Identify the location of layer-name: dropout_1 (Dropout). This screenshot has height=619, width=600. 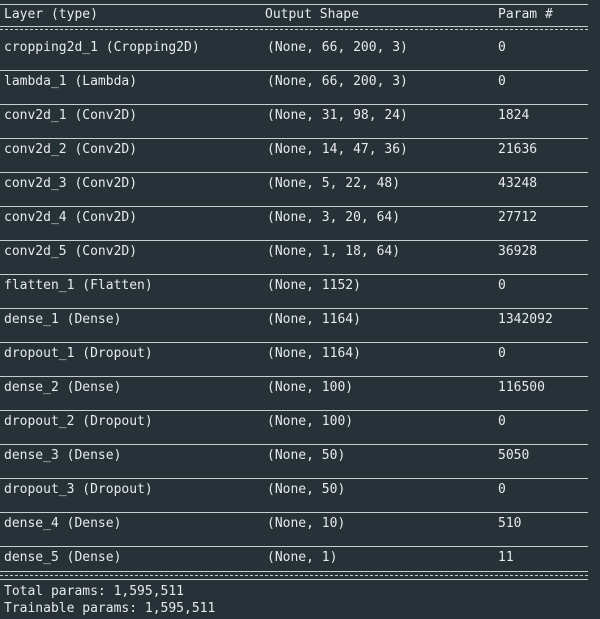
(78, 353).